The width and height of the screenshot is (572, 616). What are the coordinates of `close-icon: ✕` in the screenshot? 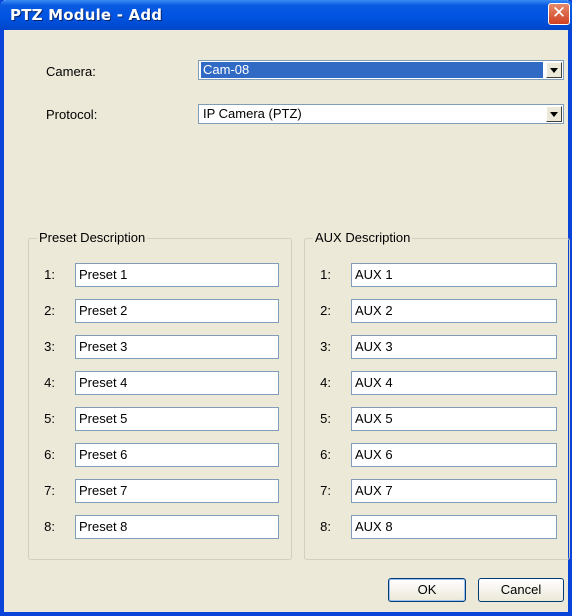 It's located at (559, 13).